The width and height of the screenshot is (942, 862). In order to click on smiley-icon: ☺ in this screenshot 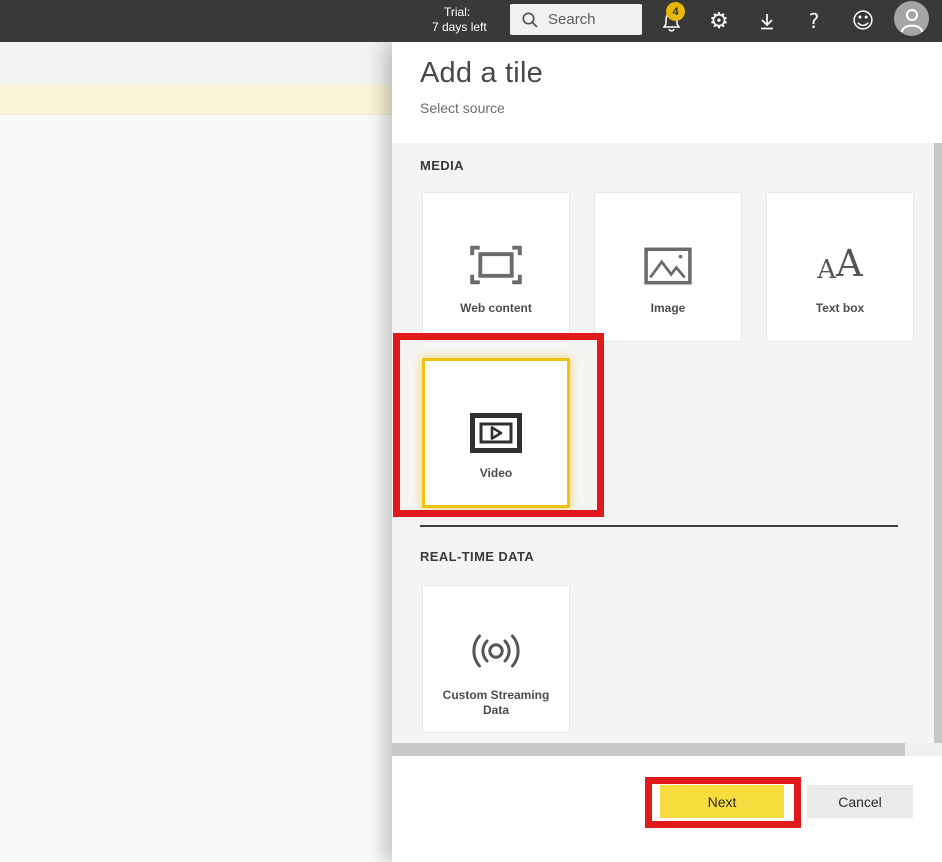, I will do `click(863, 21)`.